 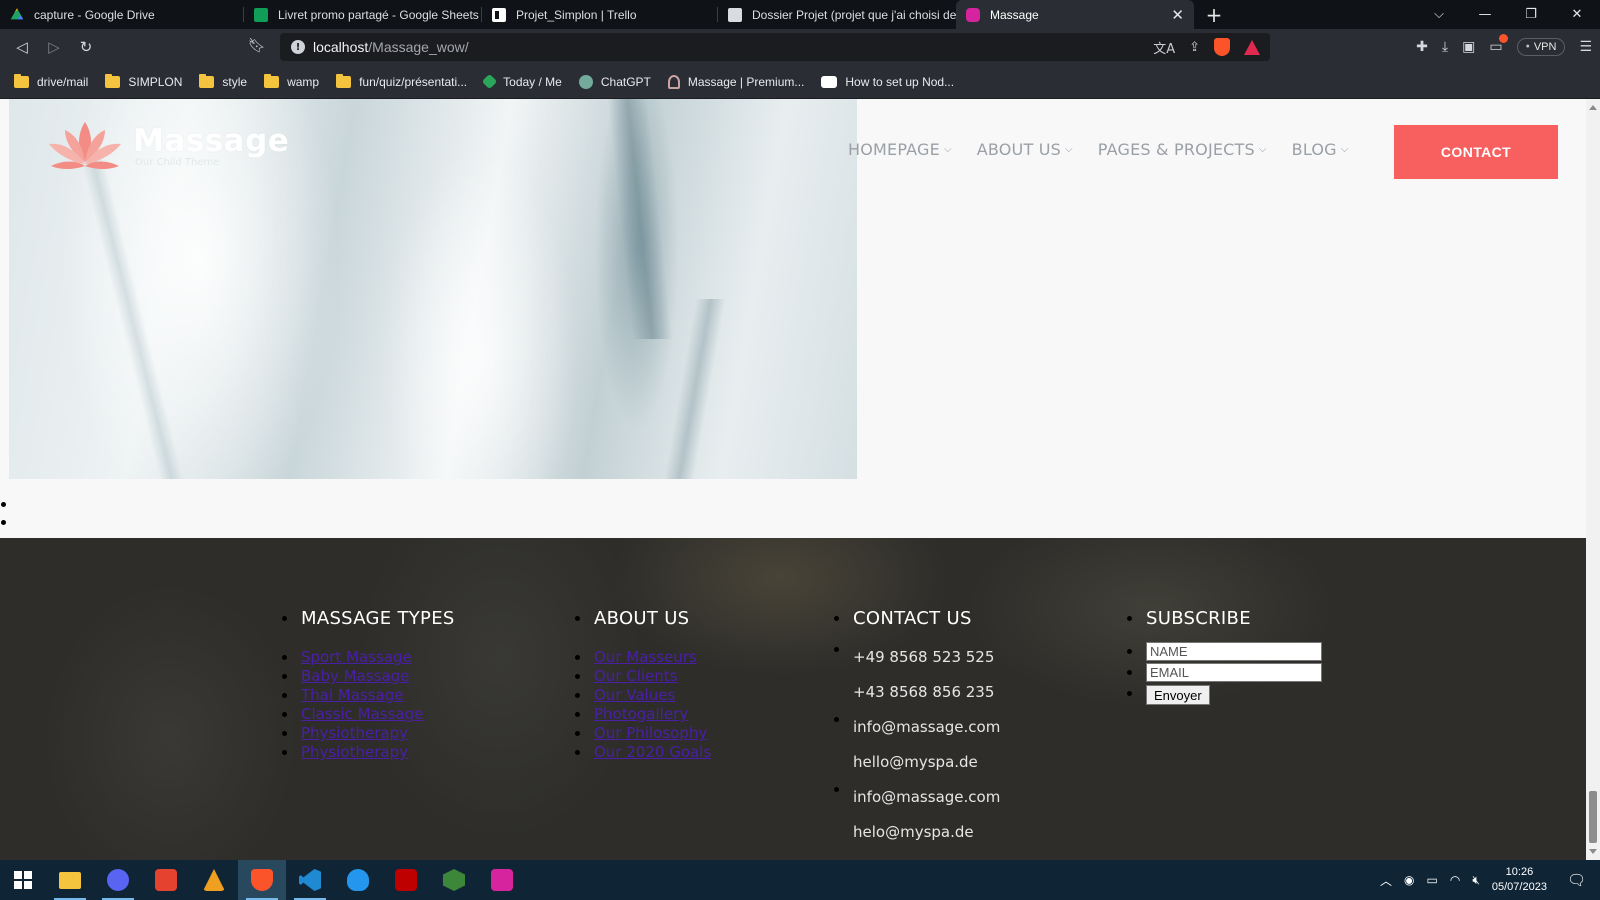 What do you see at coordinates (650, 733) in the screenshot?
I see `footer-link: Our Philosophy` at bounding box center [650, 733].